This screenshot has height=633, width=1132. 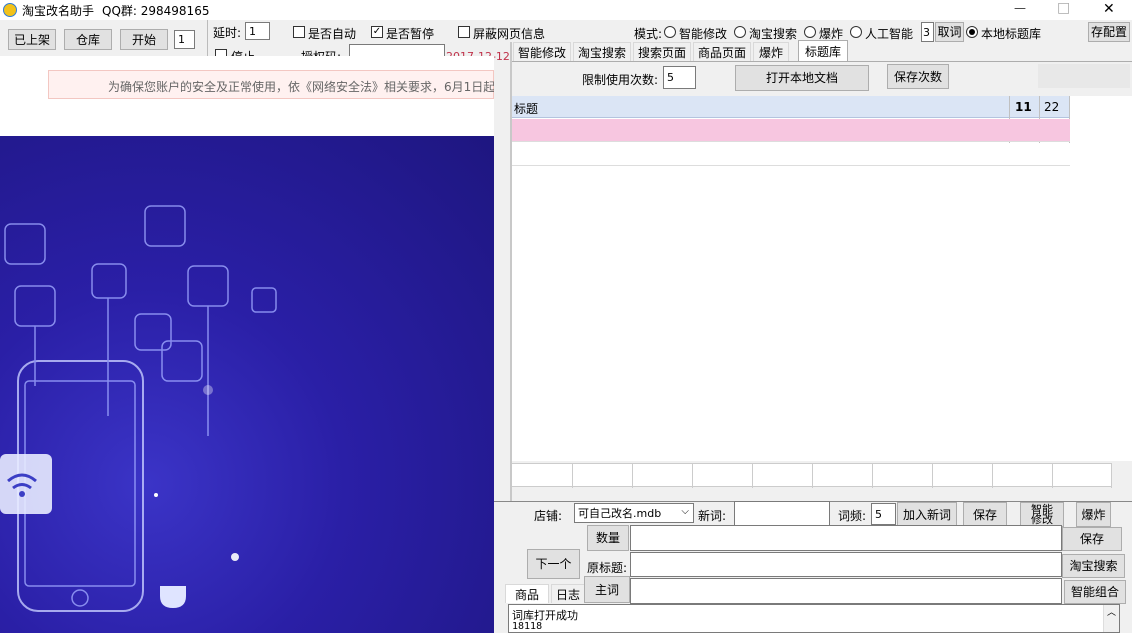 What do you see at coordinates (846, 591) in the screenshot?
I see `main-word-field` at bounding box center [846, 591].